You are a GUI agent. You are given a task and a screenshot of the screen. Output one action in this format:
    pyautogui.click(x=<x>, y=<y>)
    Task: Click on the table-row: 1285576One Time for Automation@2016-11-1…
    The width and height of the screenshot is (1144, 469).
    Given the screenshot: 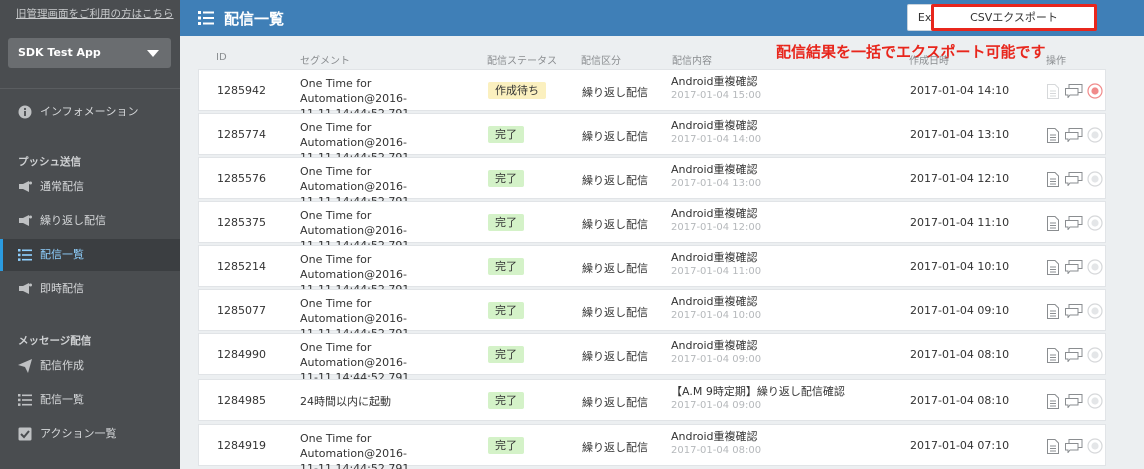 What is the action you would take?
    pyautogui.click(x=652, y=182)
    